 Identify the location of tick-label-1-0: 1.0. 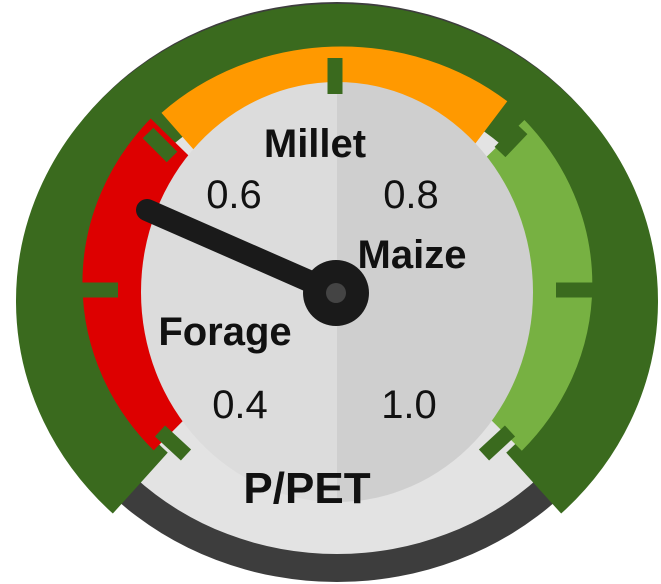
(409, 405).